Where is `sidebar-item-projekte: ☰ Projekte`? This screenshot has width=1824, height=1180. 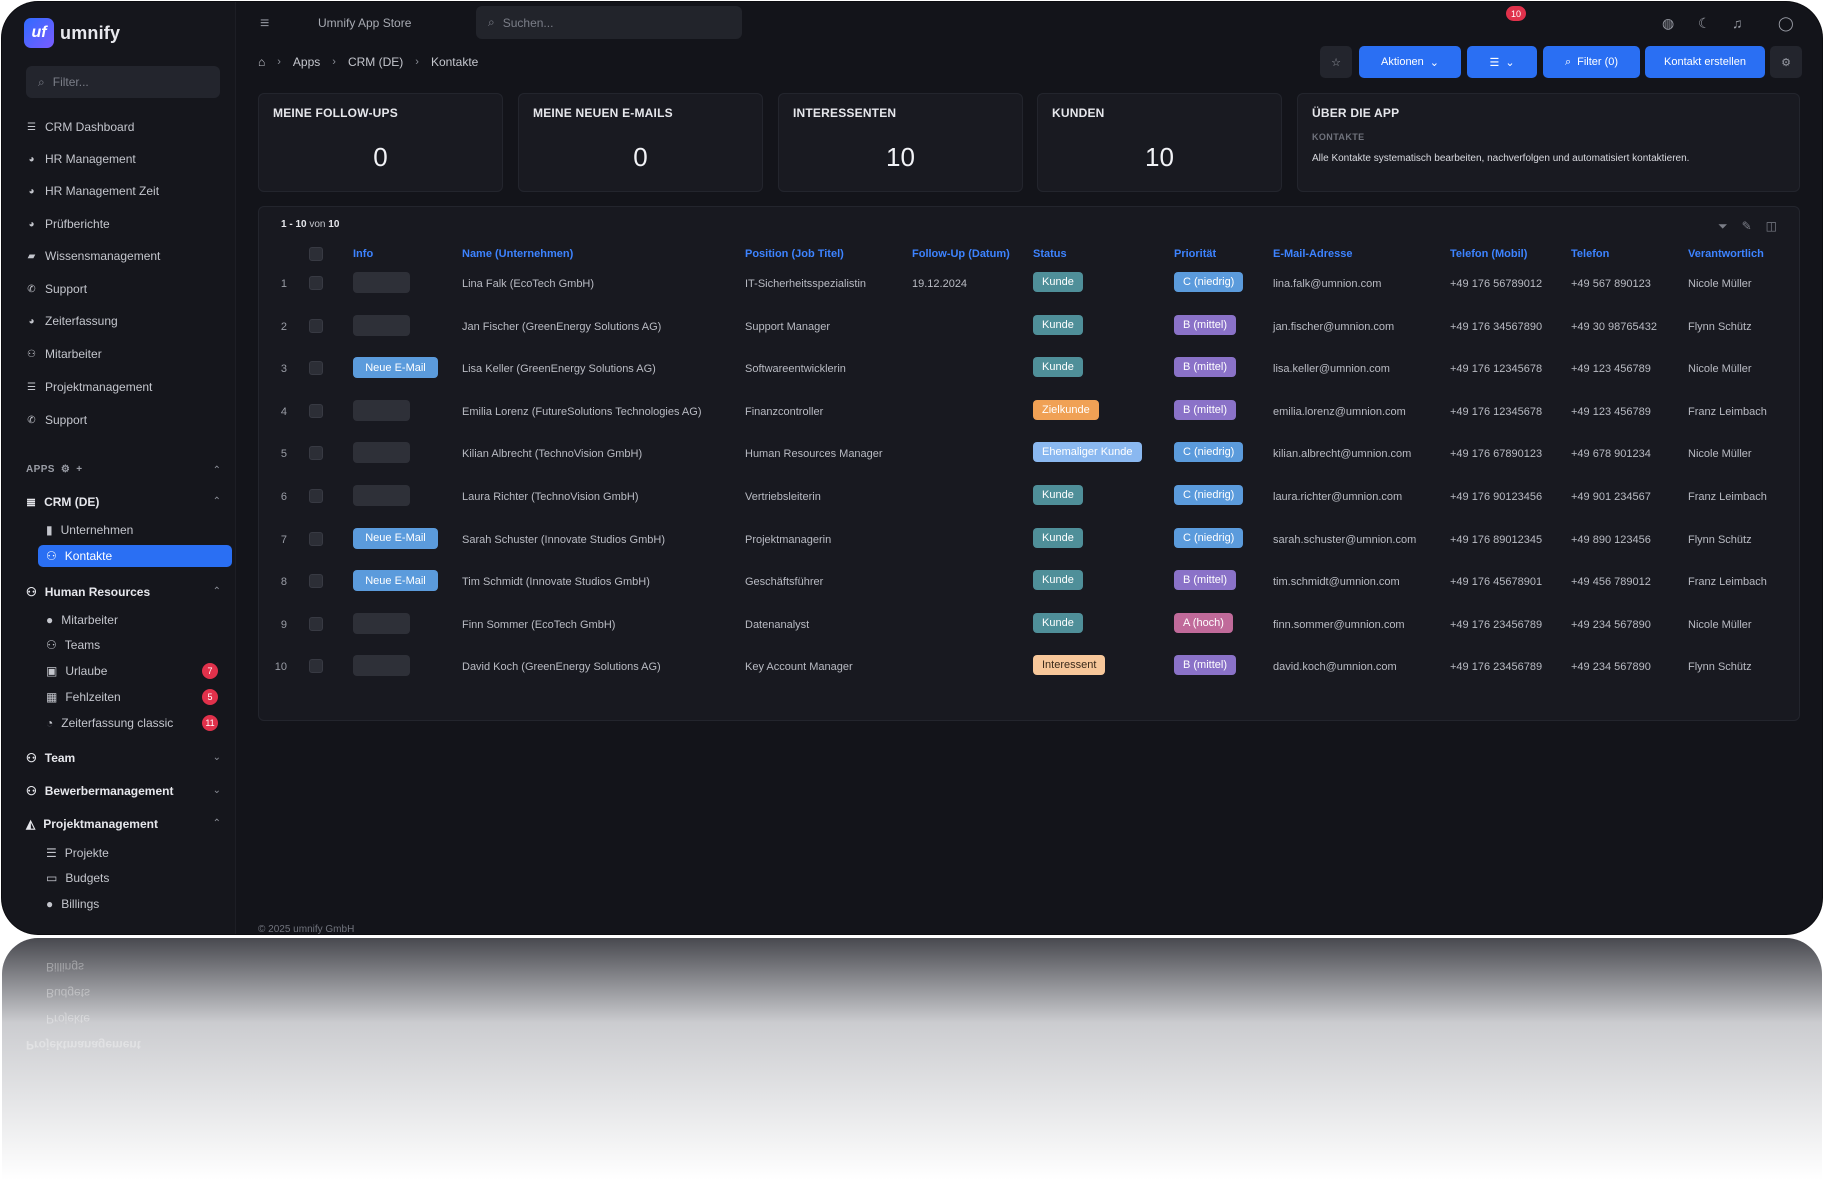
sidebar-item-projekte: ☰ Projekte is located at coordinates (136, 853).